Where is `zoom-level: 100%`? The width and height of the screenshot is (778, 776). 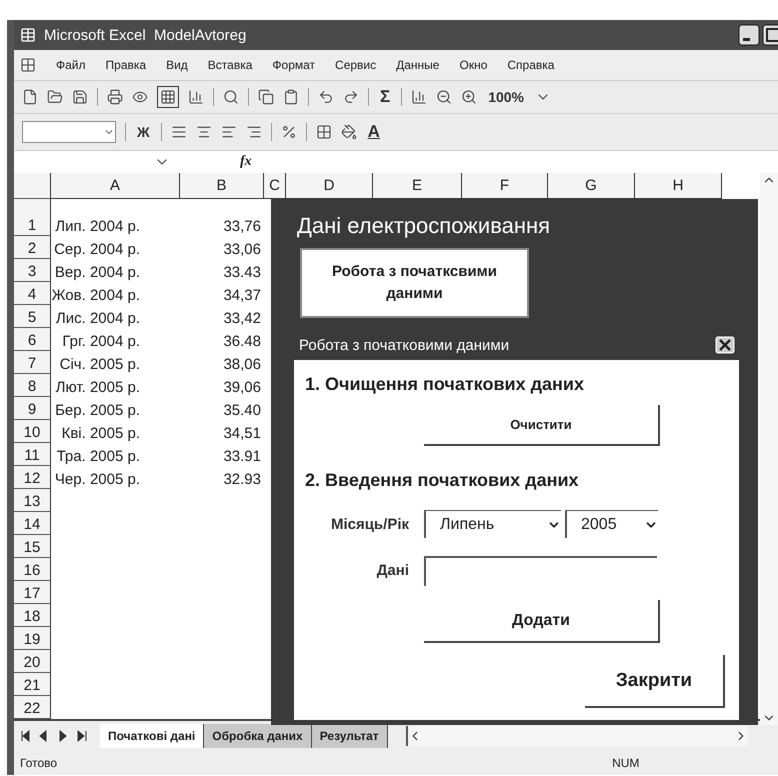
zoom-level: 100% is located at coordinates (506, 97).